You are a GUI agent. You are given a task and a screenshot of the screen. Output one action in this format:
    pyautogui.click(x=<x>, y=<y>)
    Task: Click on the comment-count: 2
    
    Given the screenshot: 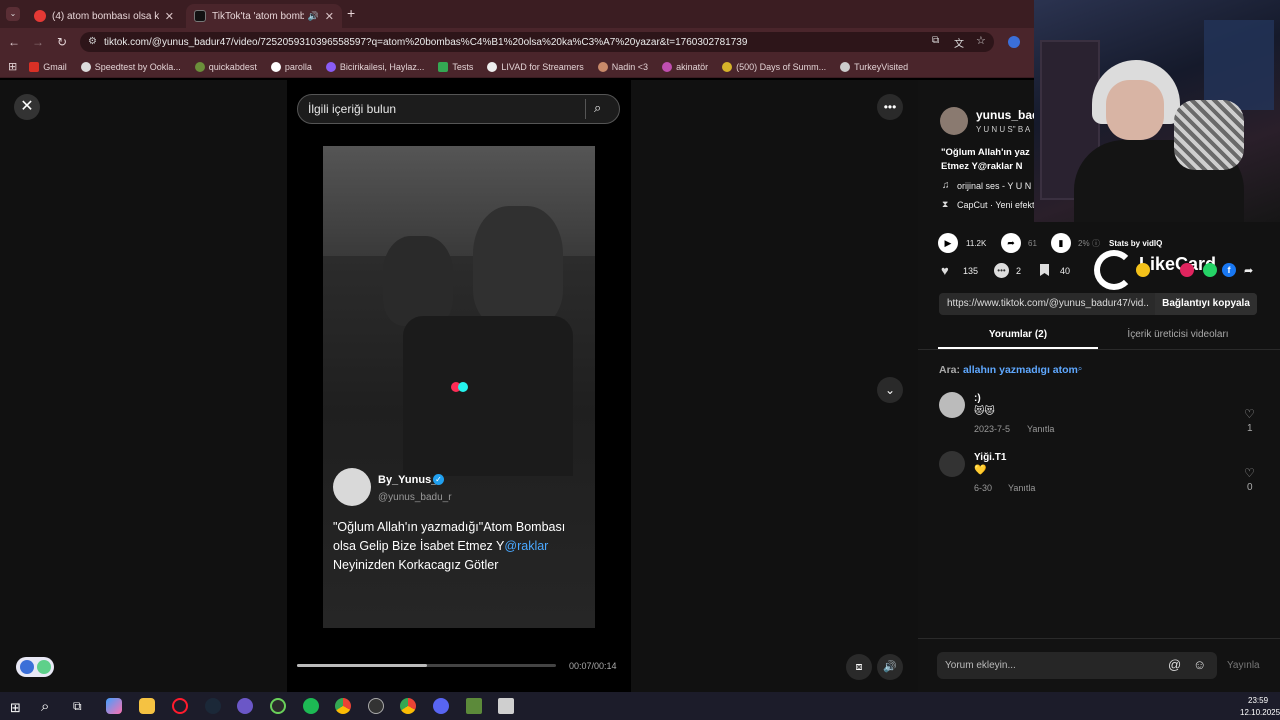 What is the action you would take?
    pyautogui.click(x=1019, y=271)
    